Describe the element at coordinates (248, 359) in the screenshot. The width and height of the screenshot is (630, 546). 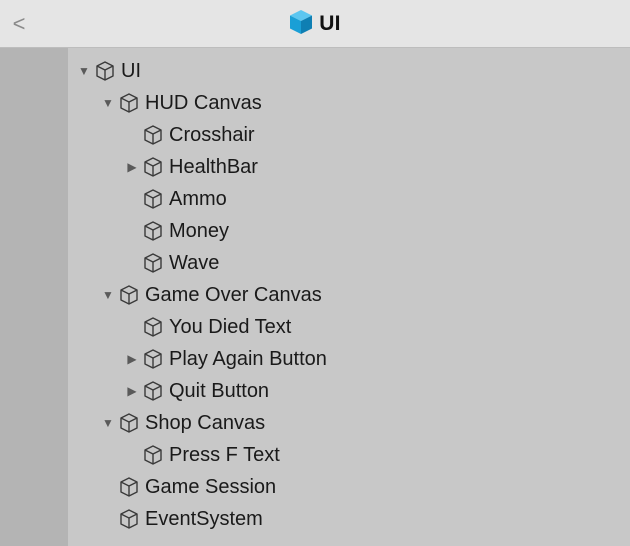
I see `hierarchy-item-label: Play Again Button` at that location.